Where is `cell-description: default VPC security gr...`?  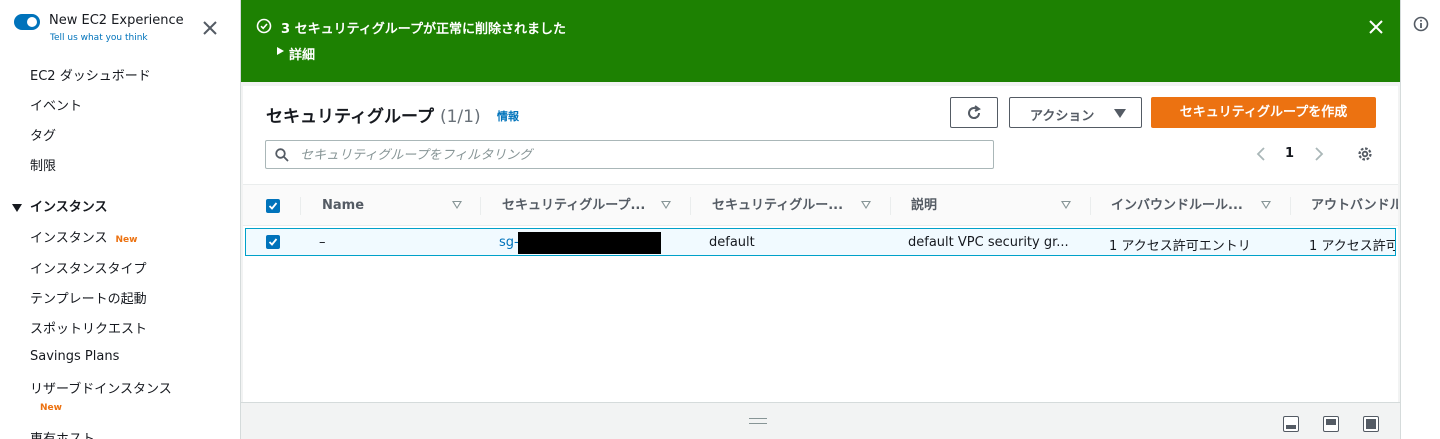 cell-description: default VPC security gr... is located at coordinates (988, 242).